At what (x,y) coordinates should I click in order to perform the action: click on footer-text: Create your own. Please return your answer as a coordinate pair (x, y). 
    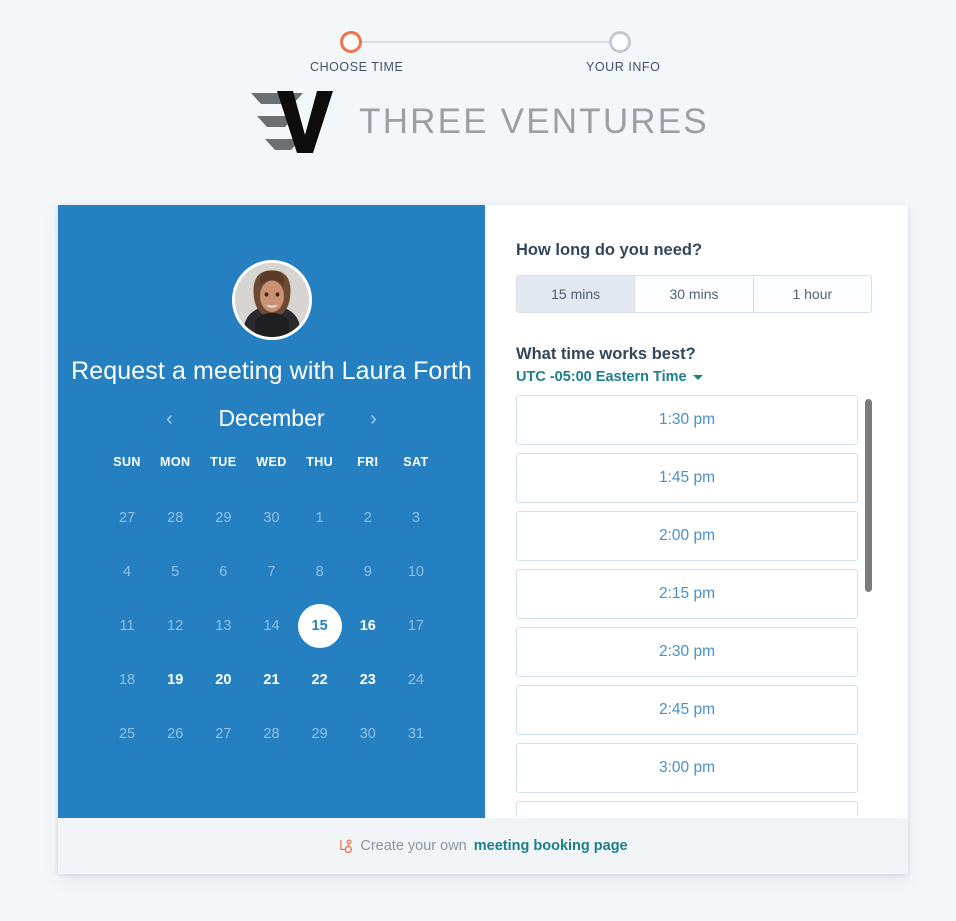
    Looking at the image, I should click on (413, 846).